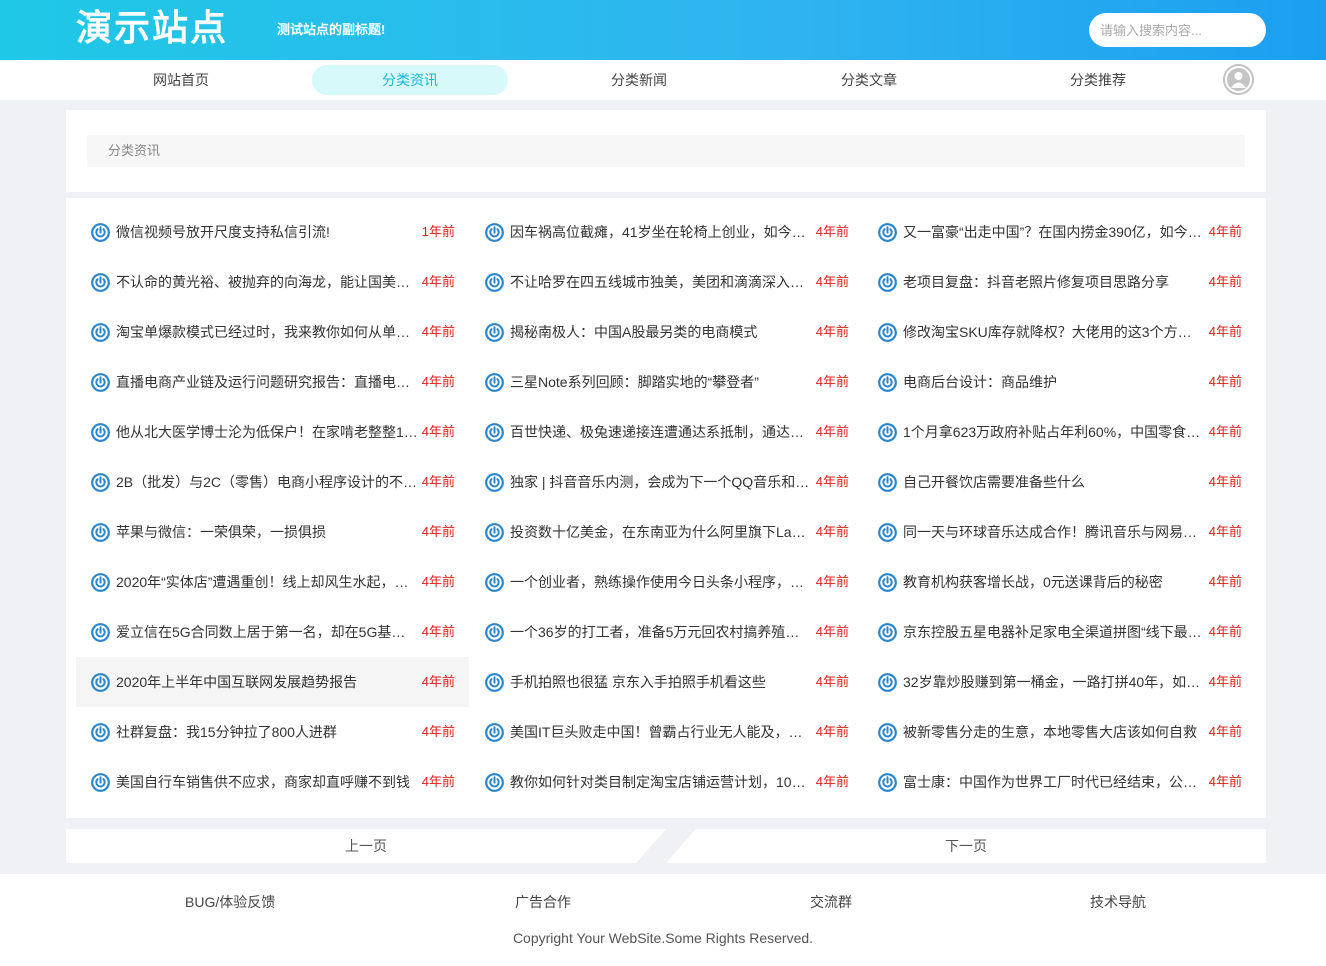 Image resolution: width=1326 pixels, height=966 pixels. I want to click on article-item: 他从北大医学博士沦为低保户！在家啃老整整10年 4年前, so click(272, 432).